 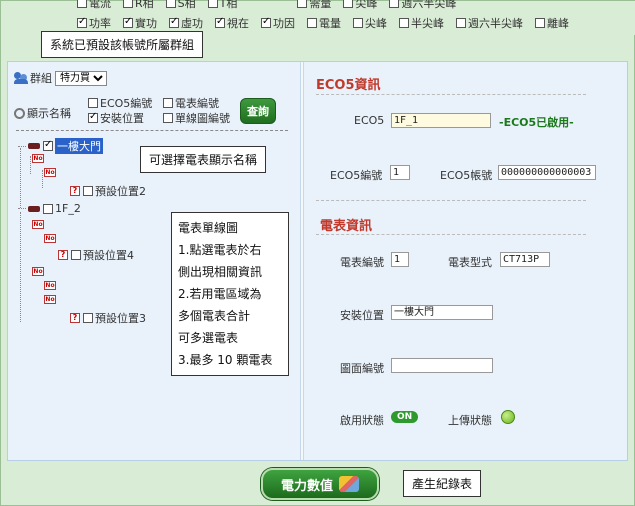 I want to click on query-button: 查詢, so click(x=258, y=111).